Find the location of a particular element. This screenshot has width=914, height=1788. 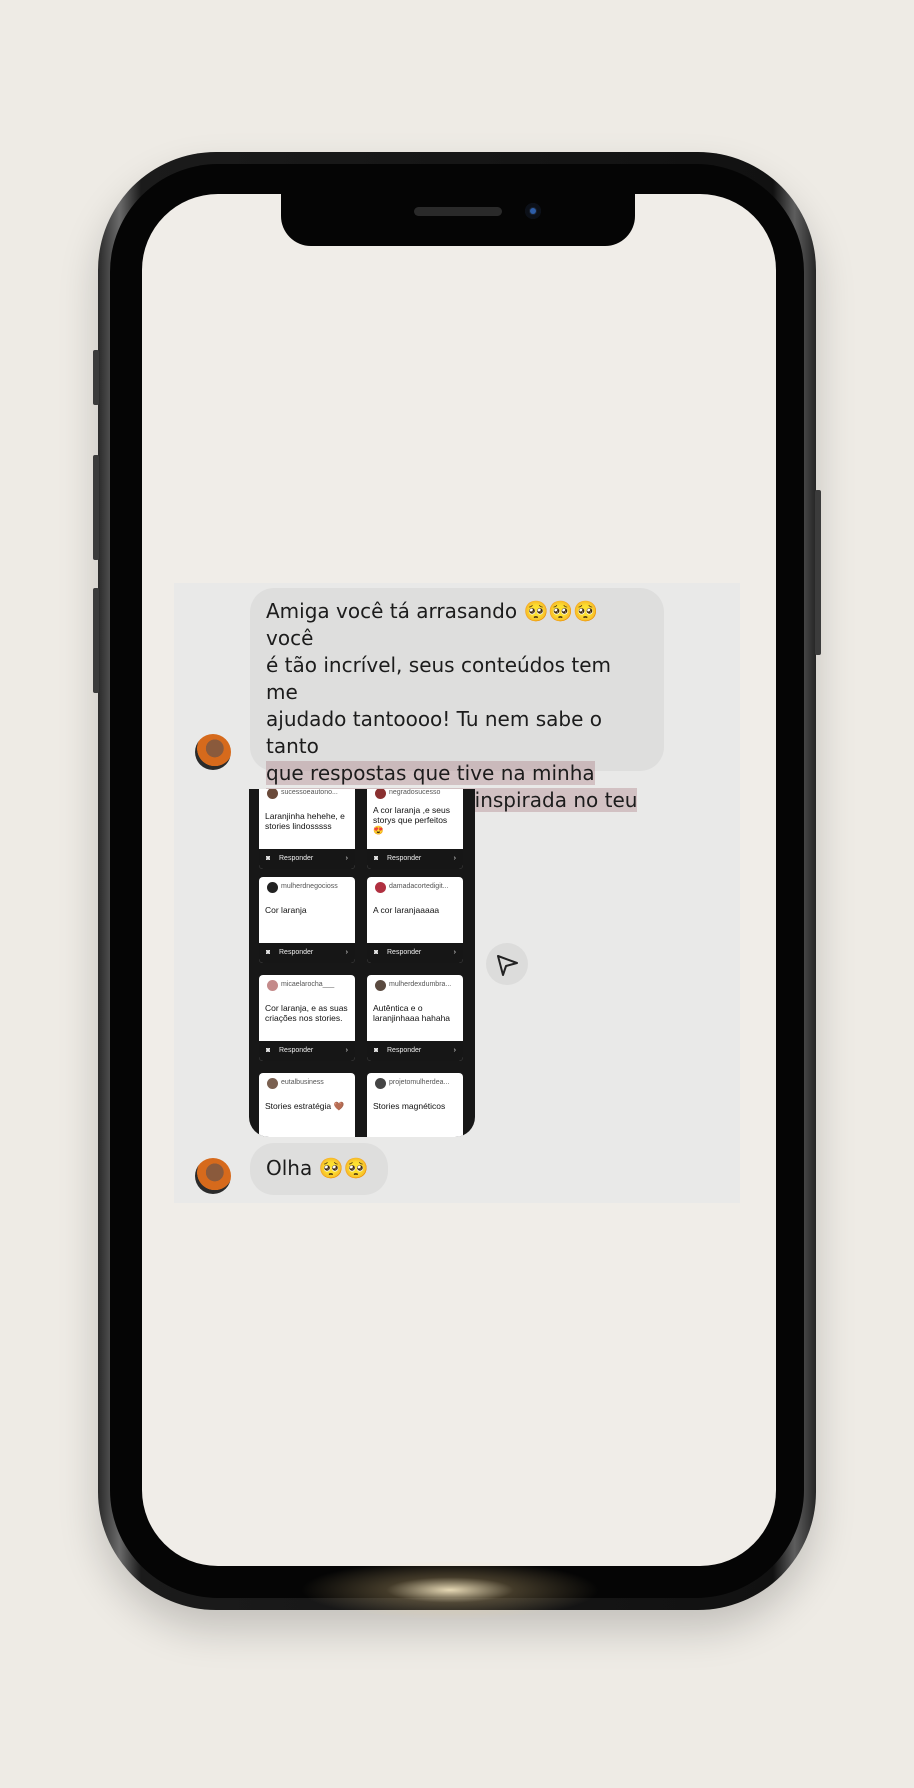

reply-message: Stories magnéticos is located at coordinates (409, 1106).